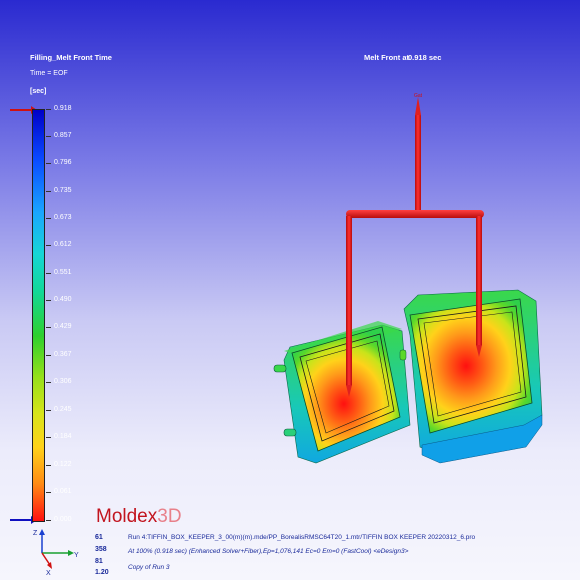 Image resolution: width=580 pixels, height=580 pixels. Describe the element at coordinates (35, 533) in the screenshot. I see `axis-z-label: Z` at that location.